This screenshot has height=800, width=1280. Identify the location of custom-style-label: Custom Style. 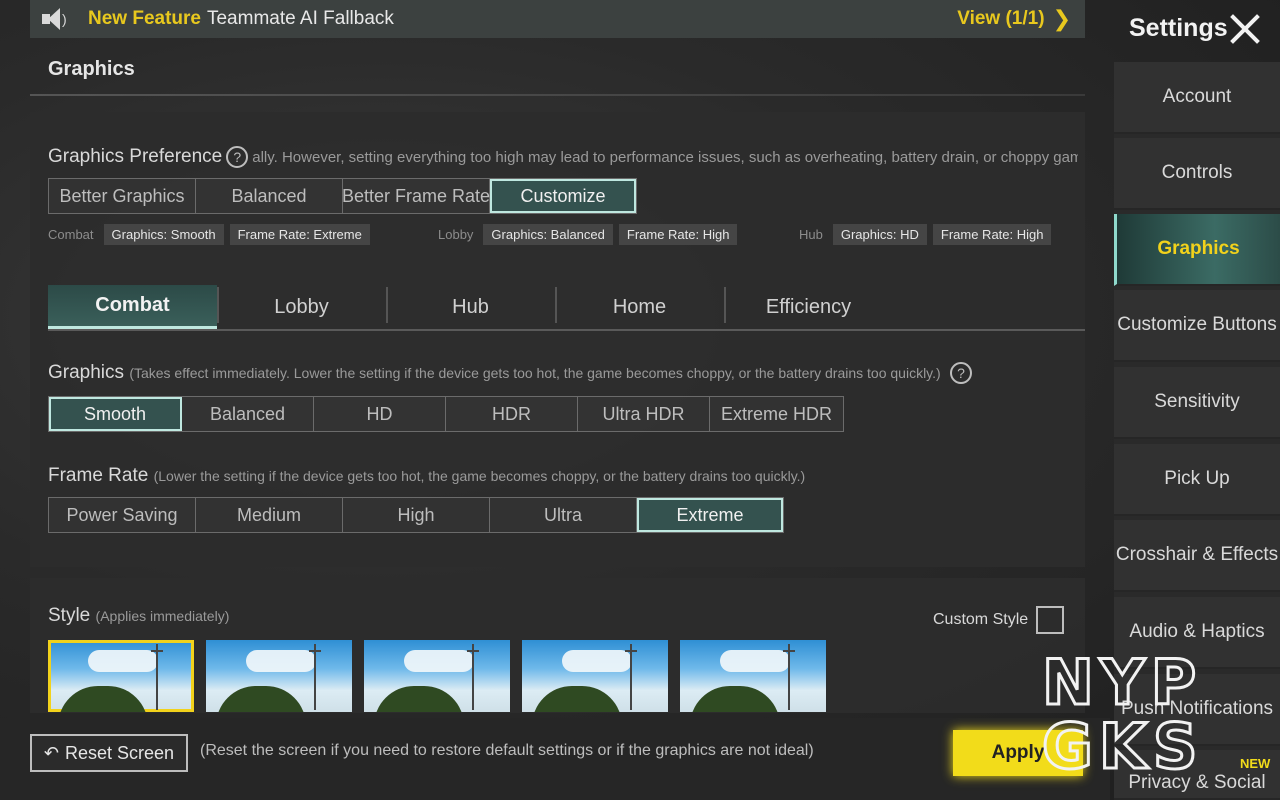
(981, 619).